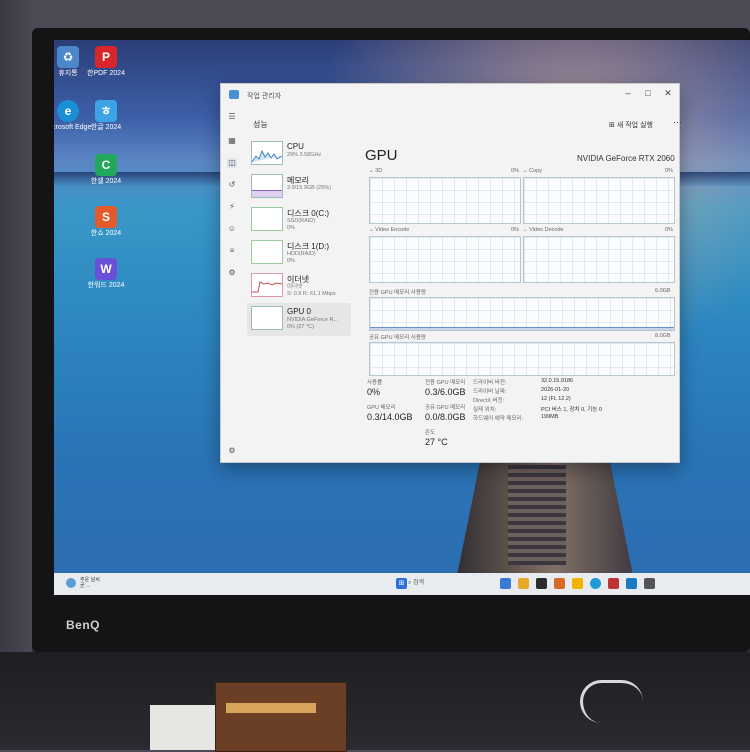  Describe the element at coordinates (613, 125) in the screenshot. I see `run-task-icon: ⊞` at that location.